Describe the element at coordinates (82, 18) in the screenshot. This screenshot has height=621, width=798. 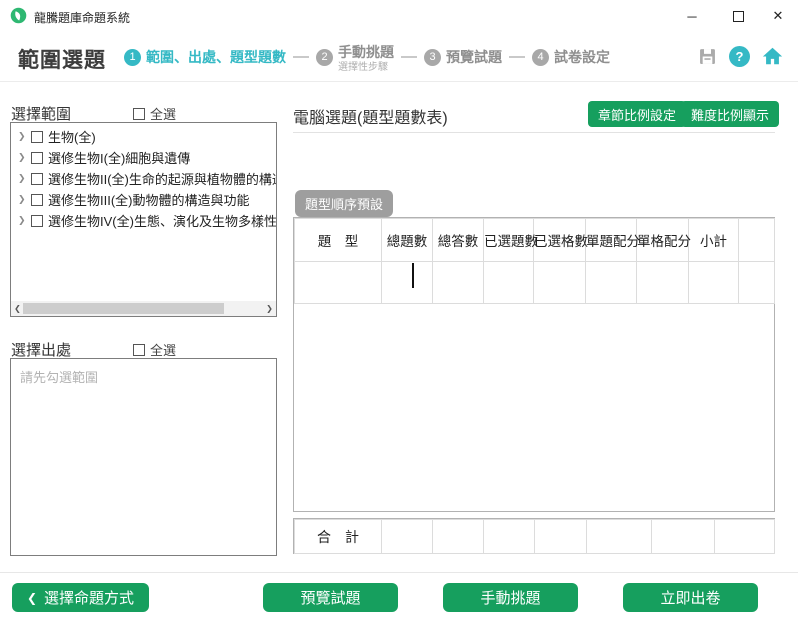
I see `app-title: 龍騰題庫命題系統` at that location.